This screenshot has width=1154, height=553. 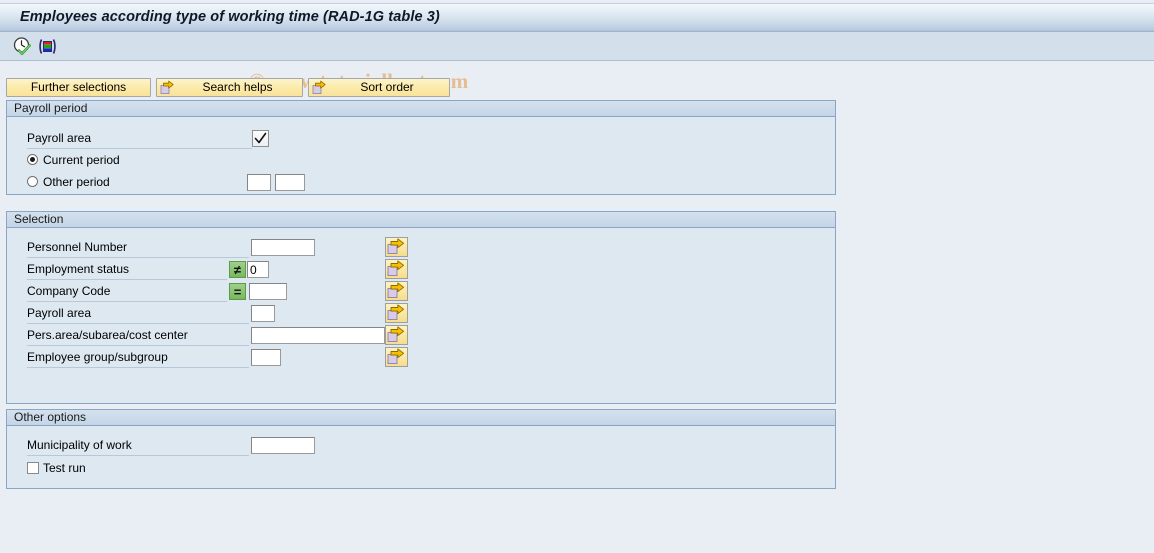 What do you see at coordinates (421, 445) in the screenshot?
I see `municipality-of-work-row: Municipality of work` at bounding box center [421, 445].